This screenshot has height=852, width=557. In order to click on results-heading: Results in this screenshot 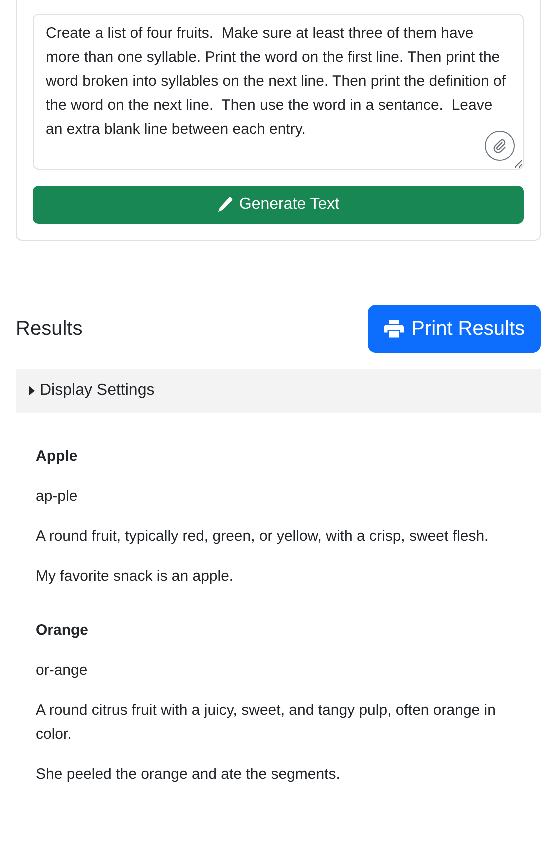, I will do `click(49, 329)`.